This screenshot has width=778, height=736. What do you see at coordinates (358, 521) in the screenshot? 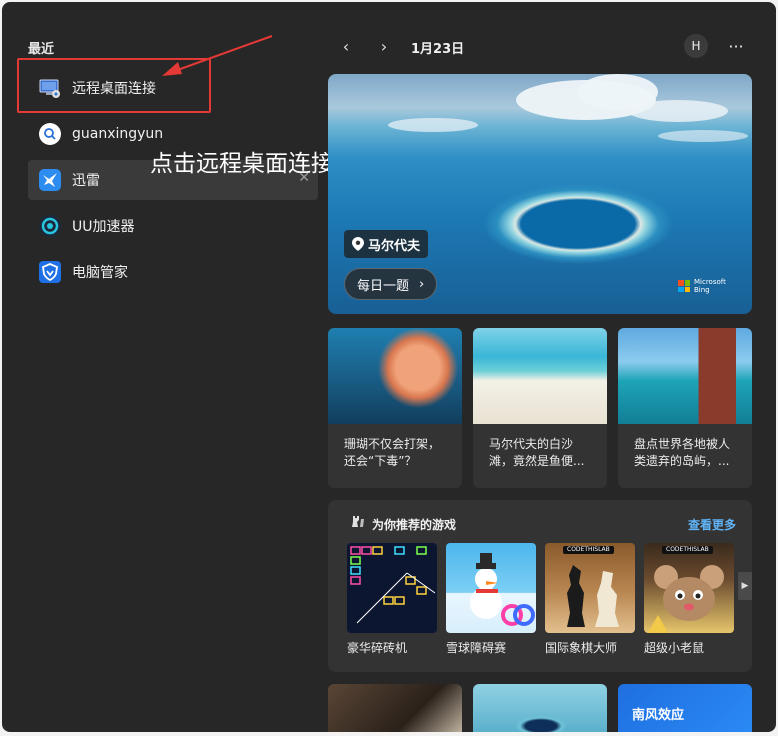
I see `chess-piece-icon` at bounding box center [358, 521].